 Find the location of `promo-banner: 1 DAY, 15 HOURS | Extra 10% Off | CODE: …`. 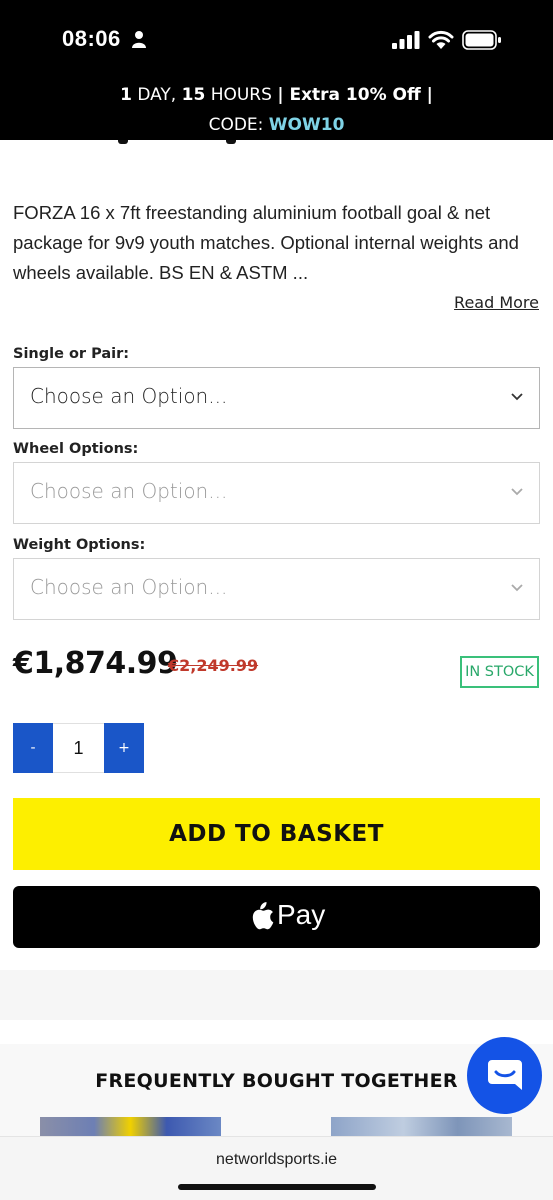

promo-banner: 1 DAY, 15 HOURS | Extra 10% Off | CODE: … is located at coordinates (276, 110).